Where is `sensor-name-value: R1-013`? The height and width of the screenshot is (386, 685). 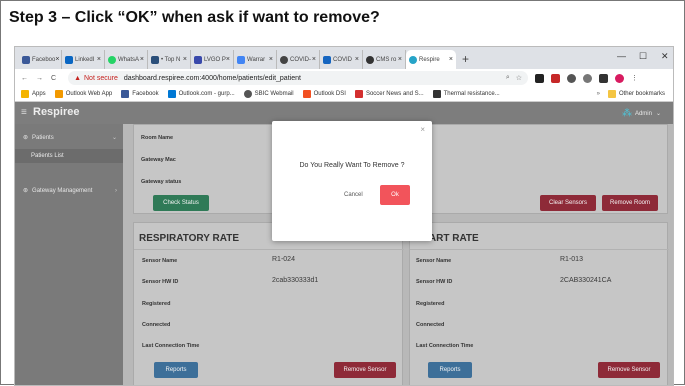
sensor-name-value: R1-013 is located at coordinates (571, 259).